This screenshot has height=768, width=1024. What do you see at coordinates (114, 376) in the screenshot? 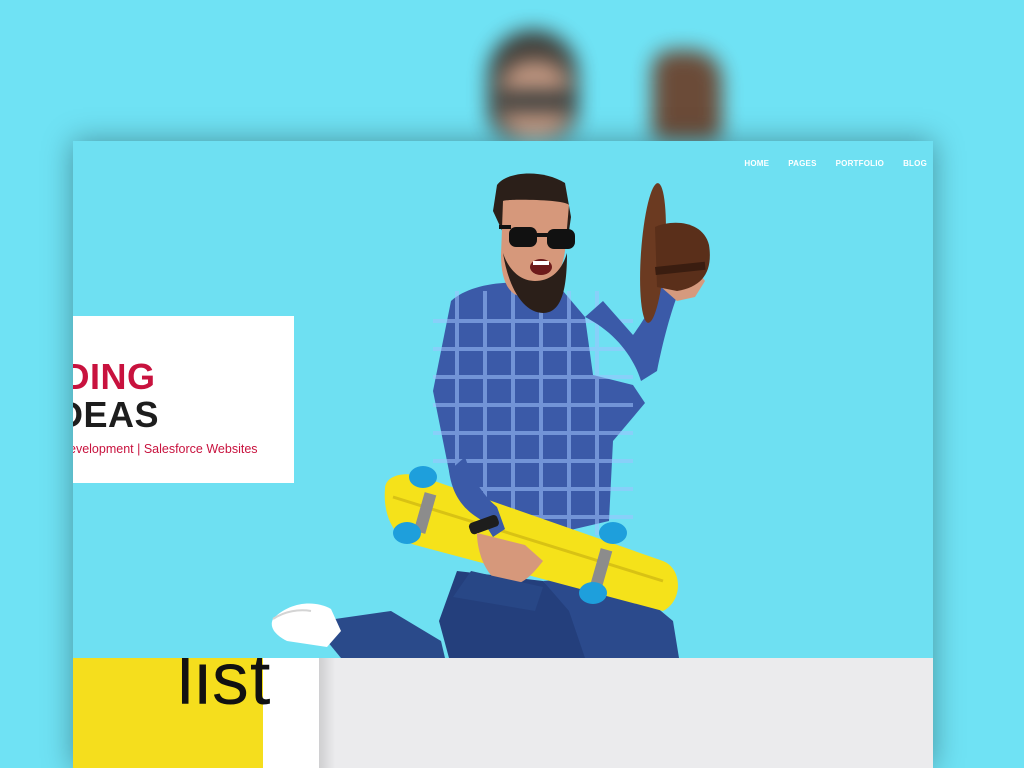
I see `hero-title-line1: NDING` at bounding box center [114, 376].